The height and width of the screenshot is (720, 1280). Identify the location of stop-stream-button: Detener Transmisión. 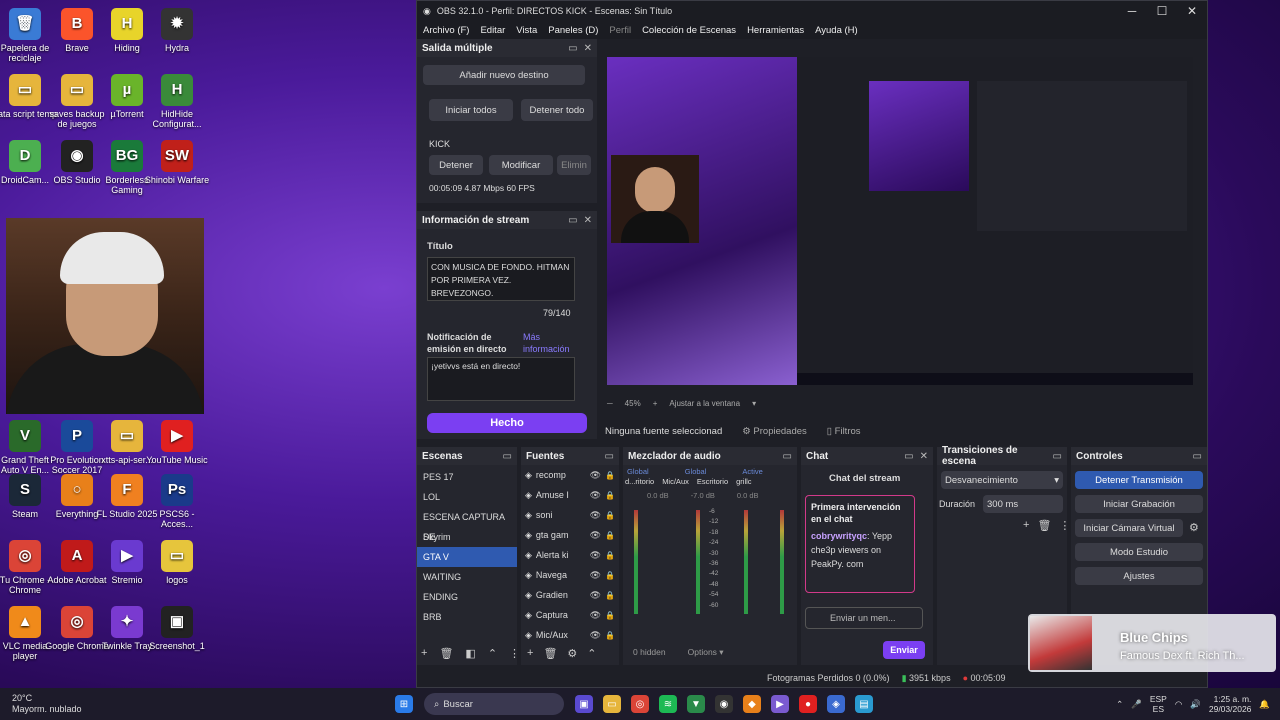
(1139, 480).